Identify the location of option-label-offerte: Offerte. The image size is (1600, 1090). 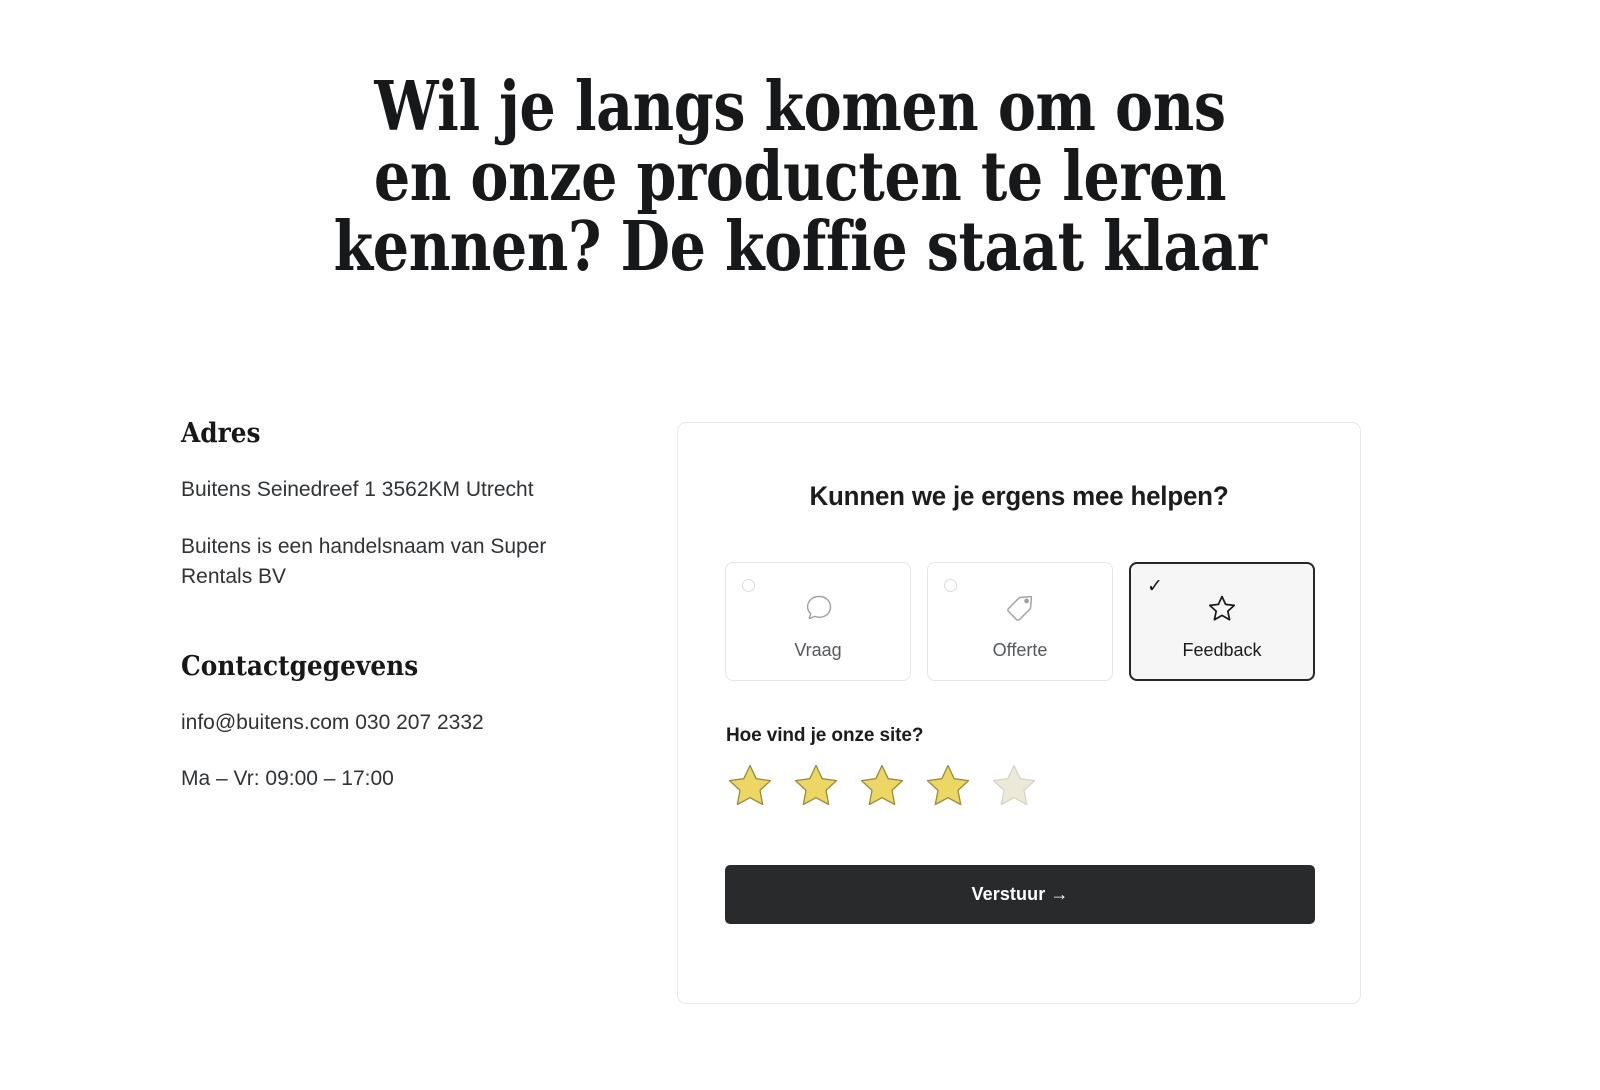
(1020, 649).